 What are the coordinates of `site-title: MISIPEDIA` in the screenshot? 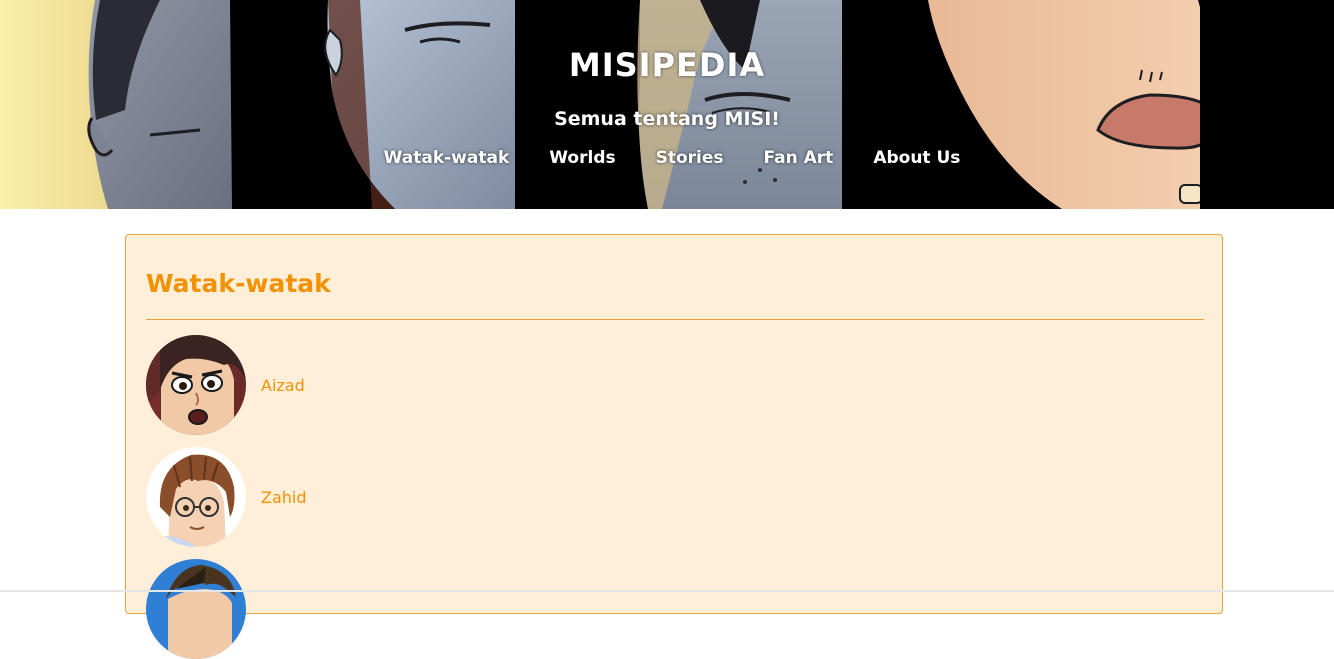 It's located at (667, 65).